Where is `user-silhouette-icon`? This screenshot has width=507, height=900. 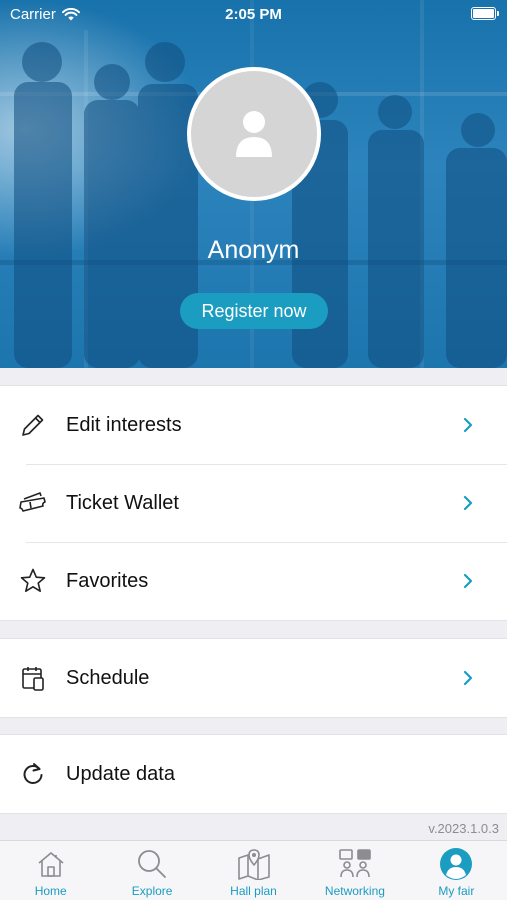 user-silhouette-icon is located at coordinates (254, 134).